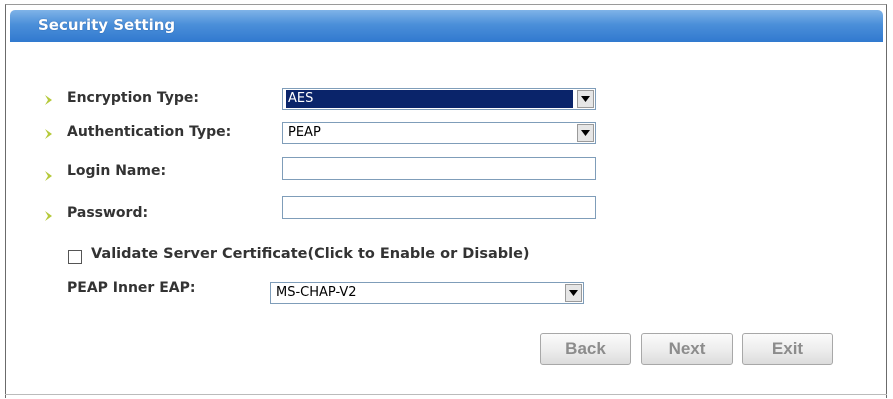 The width and height of the screenshot is (893, 399). I want to click on authentication-type-label: Authentication Type:, so click(149, 132).